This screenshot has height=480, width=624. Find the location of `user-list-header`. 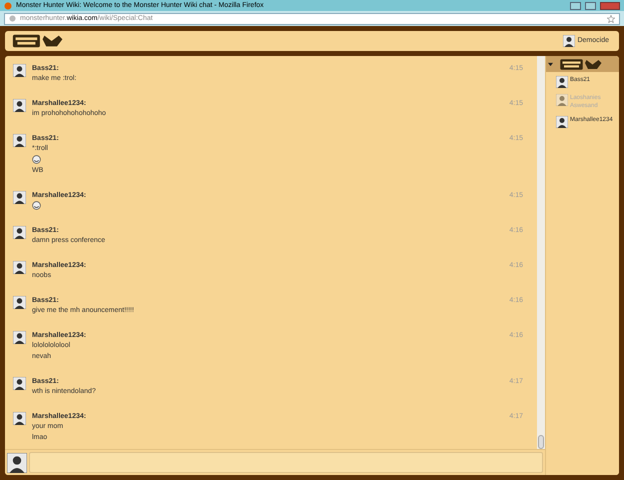

user-list-header is located at coordinates (582, 64).